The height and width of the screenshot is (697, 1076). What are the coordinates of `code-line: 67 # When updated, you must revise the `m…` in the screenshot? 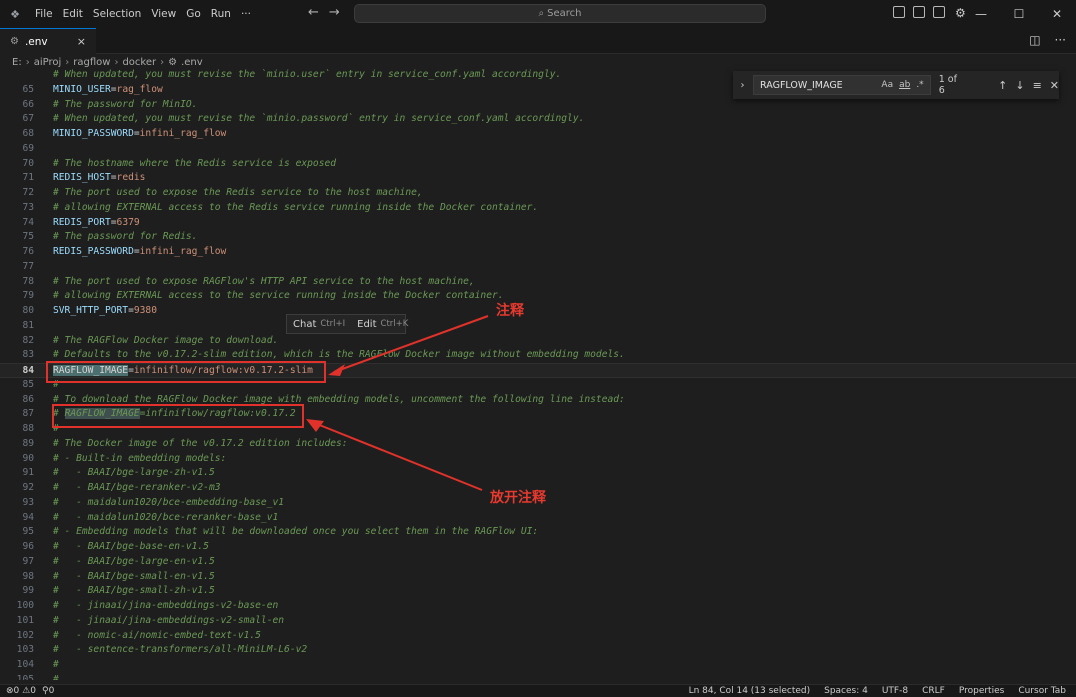 It's located at (538, 119).